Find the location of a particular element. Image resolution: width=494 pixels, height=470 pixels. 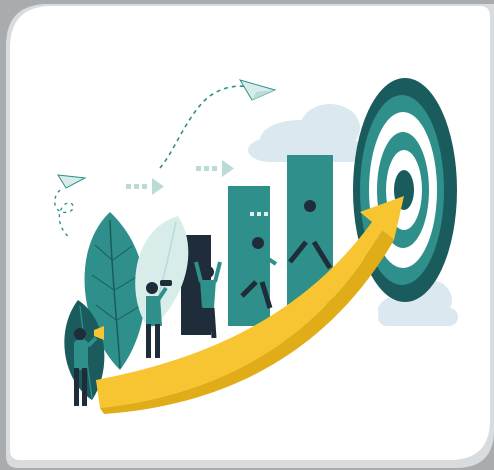

binoculars-icon is located at coordinates (166, 283).